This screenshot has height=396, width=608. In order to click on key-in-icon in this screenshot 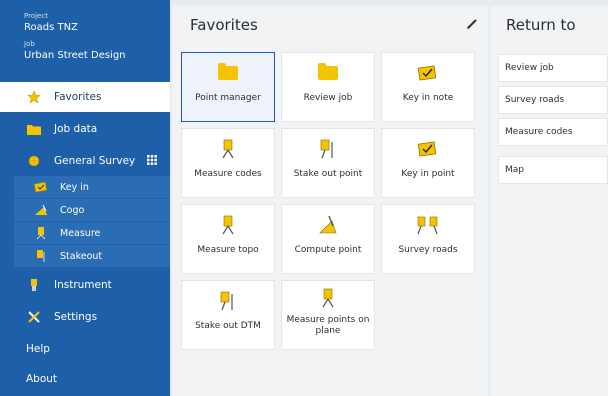, I will do `click(41, 187)`.